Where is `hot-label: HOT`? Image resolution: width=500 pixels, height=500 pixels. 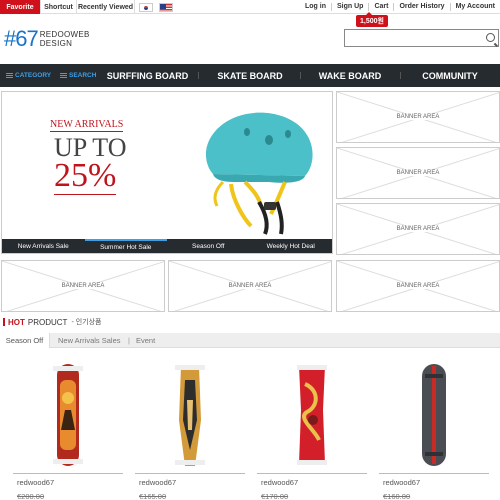
hot-label: HOT is located at coordinates (16, 322).